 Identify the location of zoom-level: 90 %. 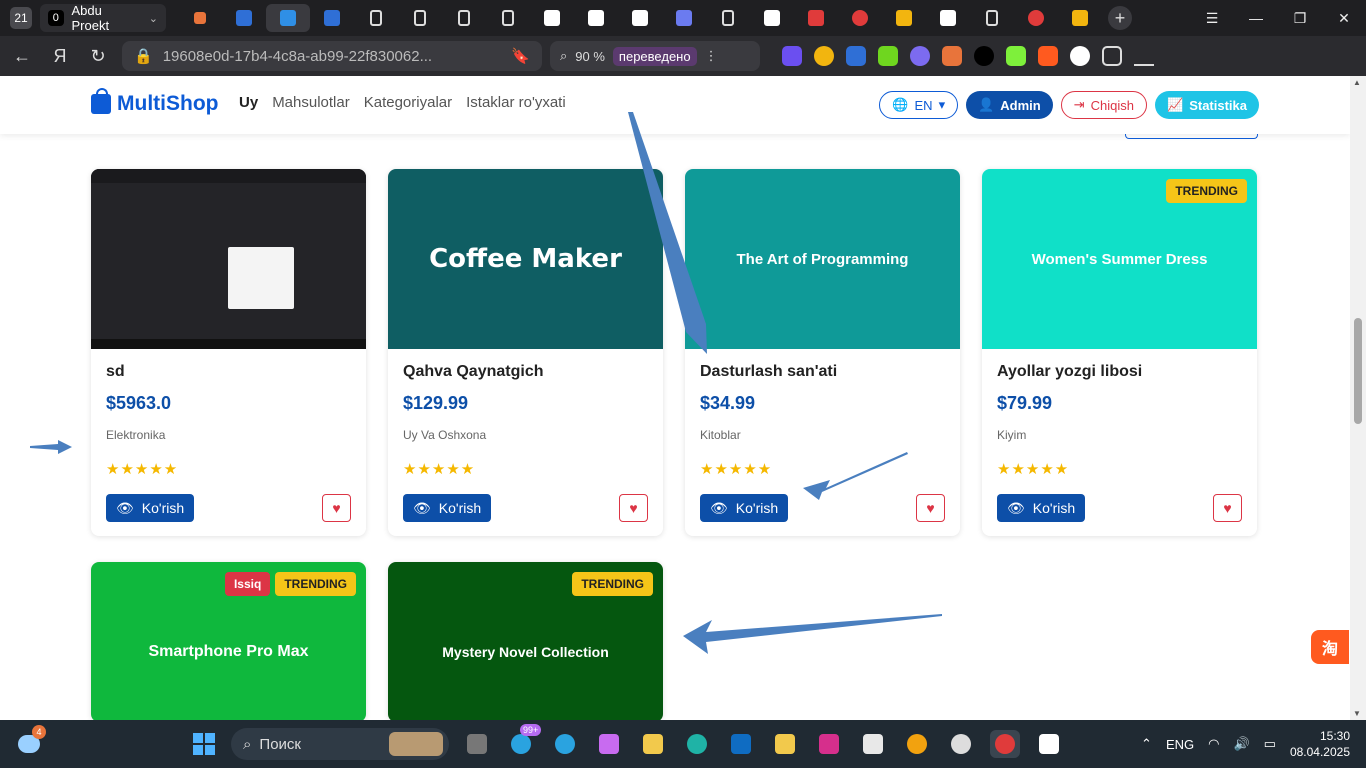
(590, 56).